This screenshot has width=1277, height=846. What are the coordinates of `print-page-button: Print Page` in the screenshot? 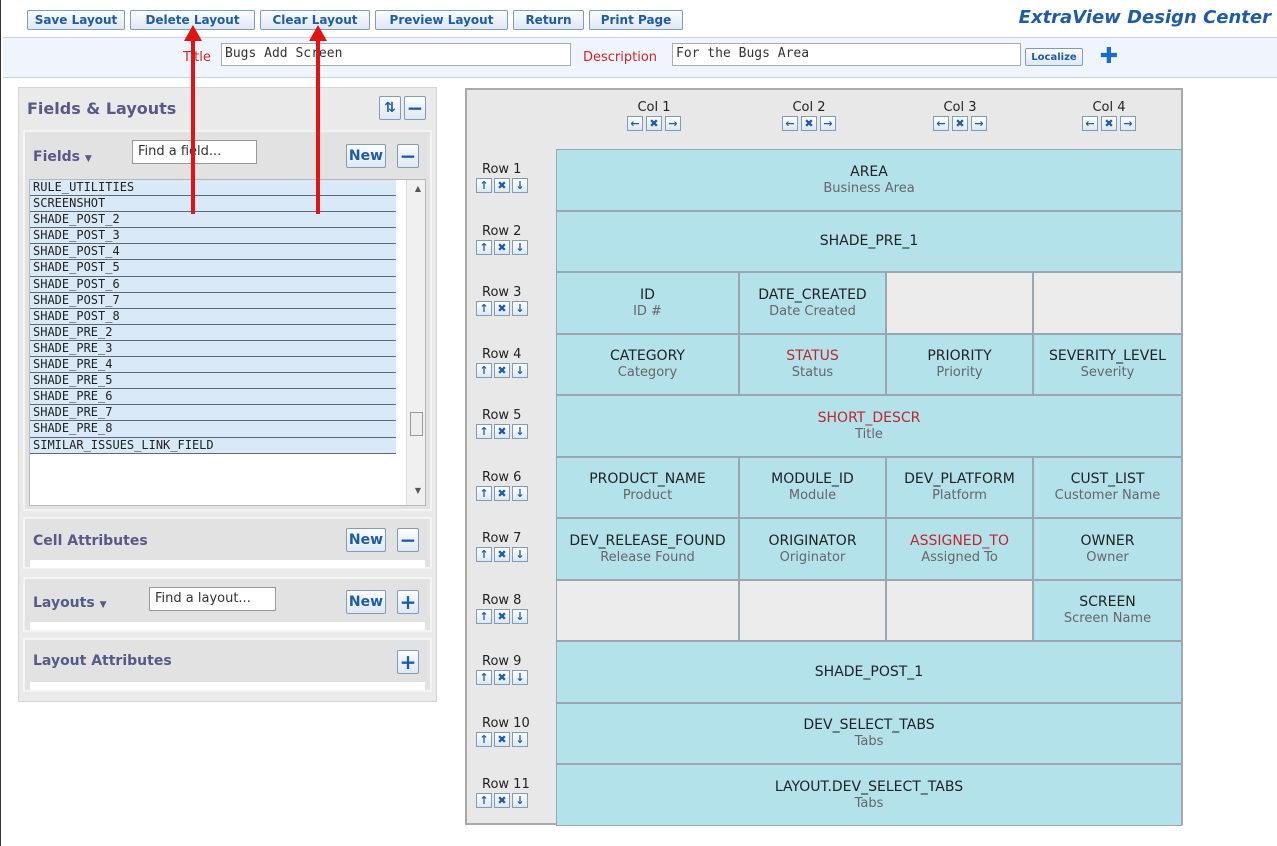 It's located at (636, 20).